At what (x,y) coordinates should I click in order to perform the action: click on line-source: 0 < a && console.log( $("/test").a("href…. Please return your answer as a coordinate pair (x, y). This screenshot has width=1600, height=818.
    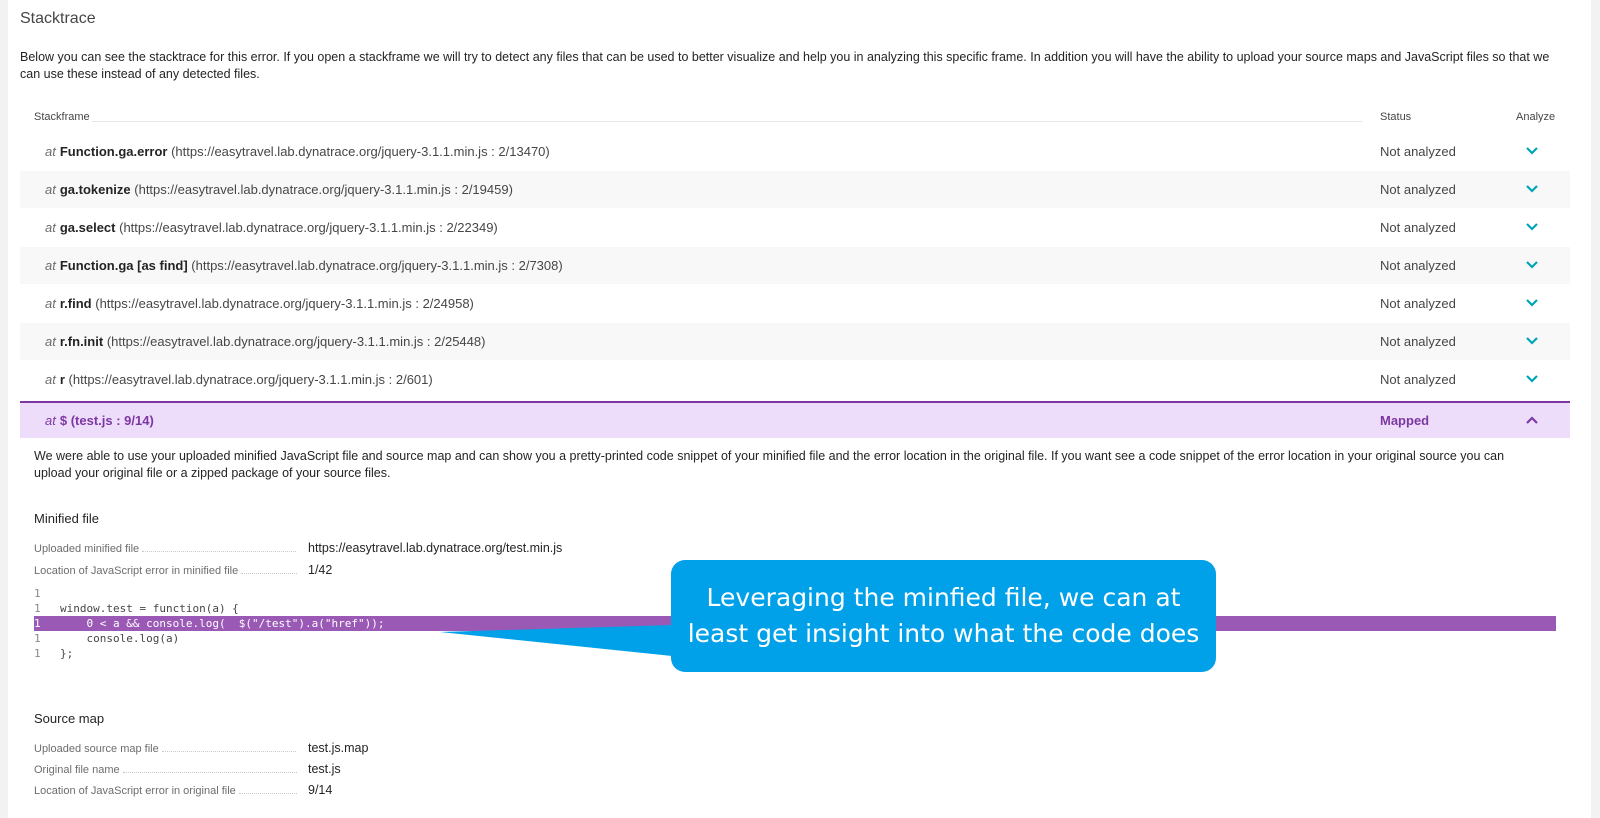
    Looking at the image, I should click on (222, 623).